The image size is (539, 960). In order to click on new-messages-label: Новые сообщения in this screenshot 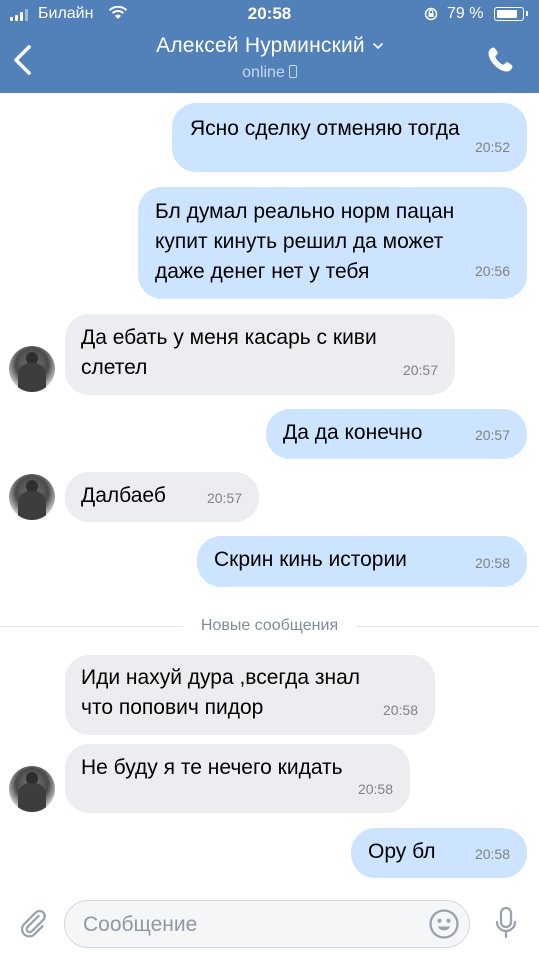, I will do `click(269, 626)`.